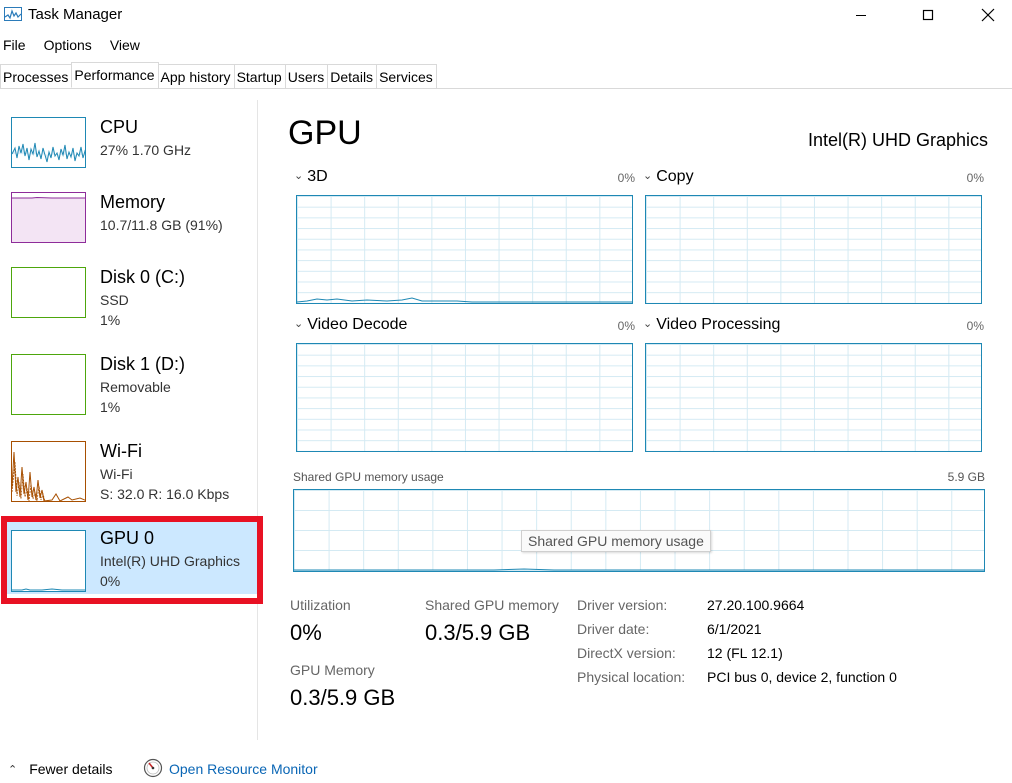 The image size is (1012, 783). Describe the element at coordinates (13, 769) in the screenshot. I see `chevron-up-icon: ⌃` at that location.